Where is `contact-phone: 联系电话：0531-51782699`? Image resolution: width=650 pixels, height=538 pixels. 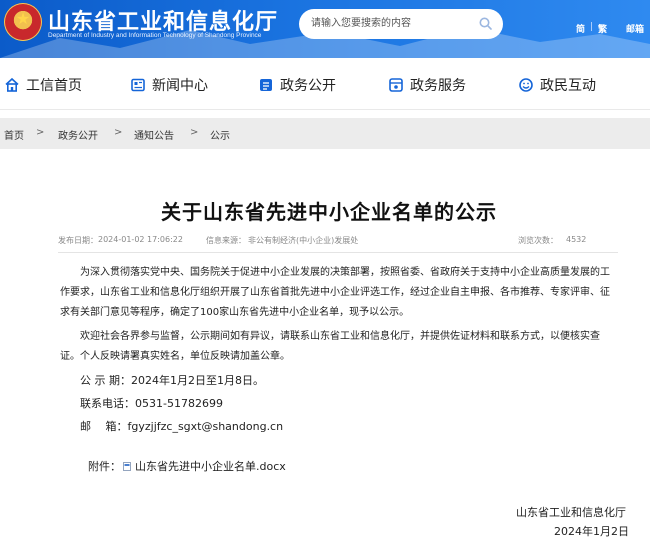 contact-phone: 联系电话：0531-51782699 is located at coordinates (151, 403).